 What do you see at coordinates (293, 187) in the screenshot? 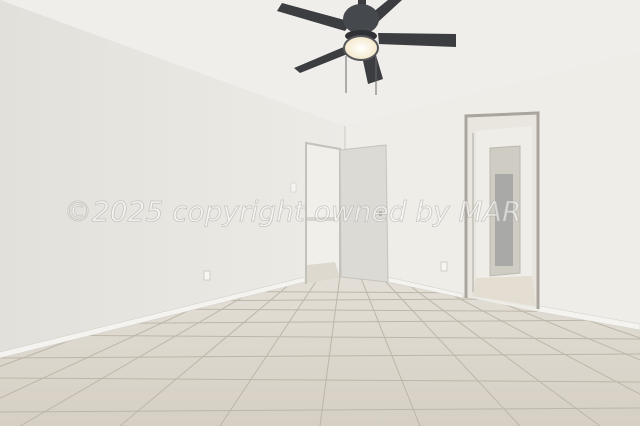
I see `light-switch` at bounding box center [293, 187].